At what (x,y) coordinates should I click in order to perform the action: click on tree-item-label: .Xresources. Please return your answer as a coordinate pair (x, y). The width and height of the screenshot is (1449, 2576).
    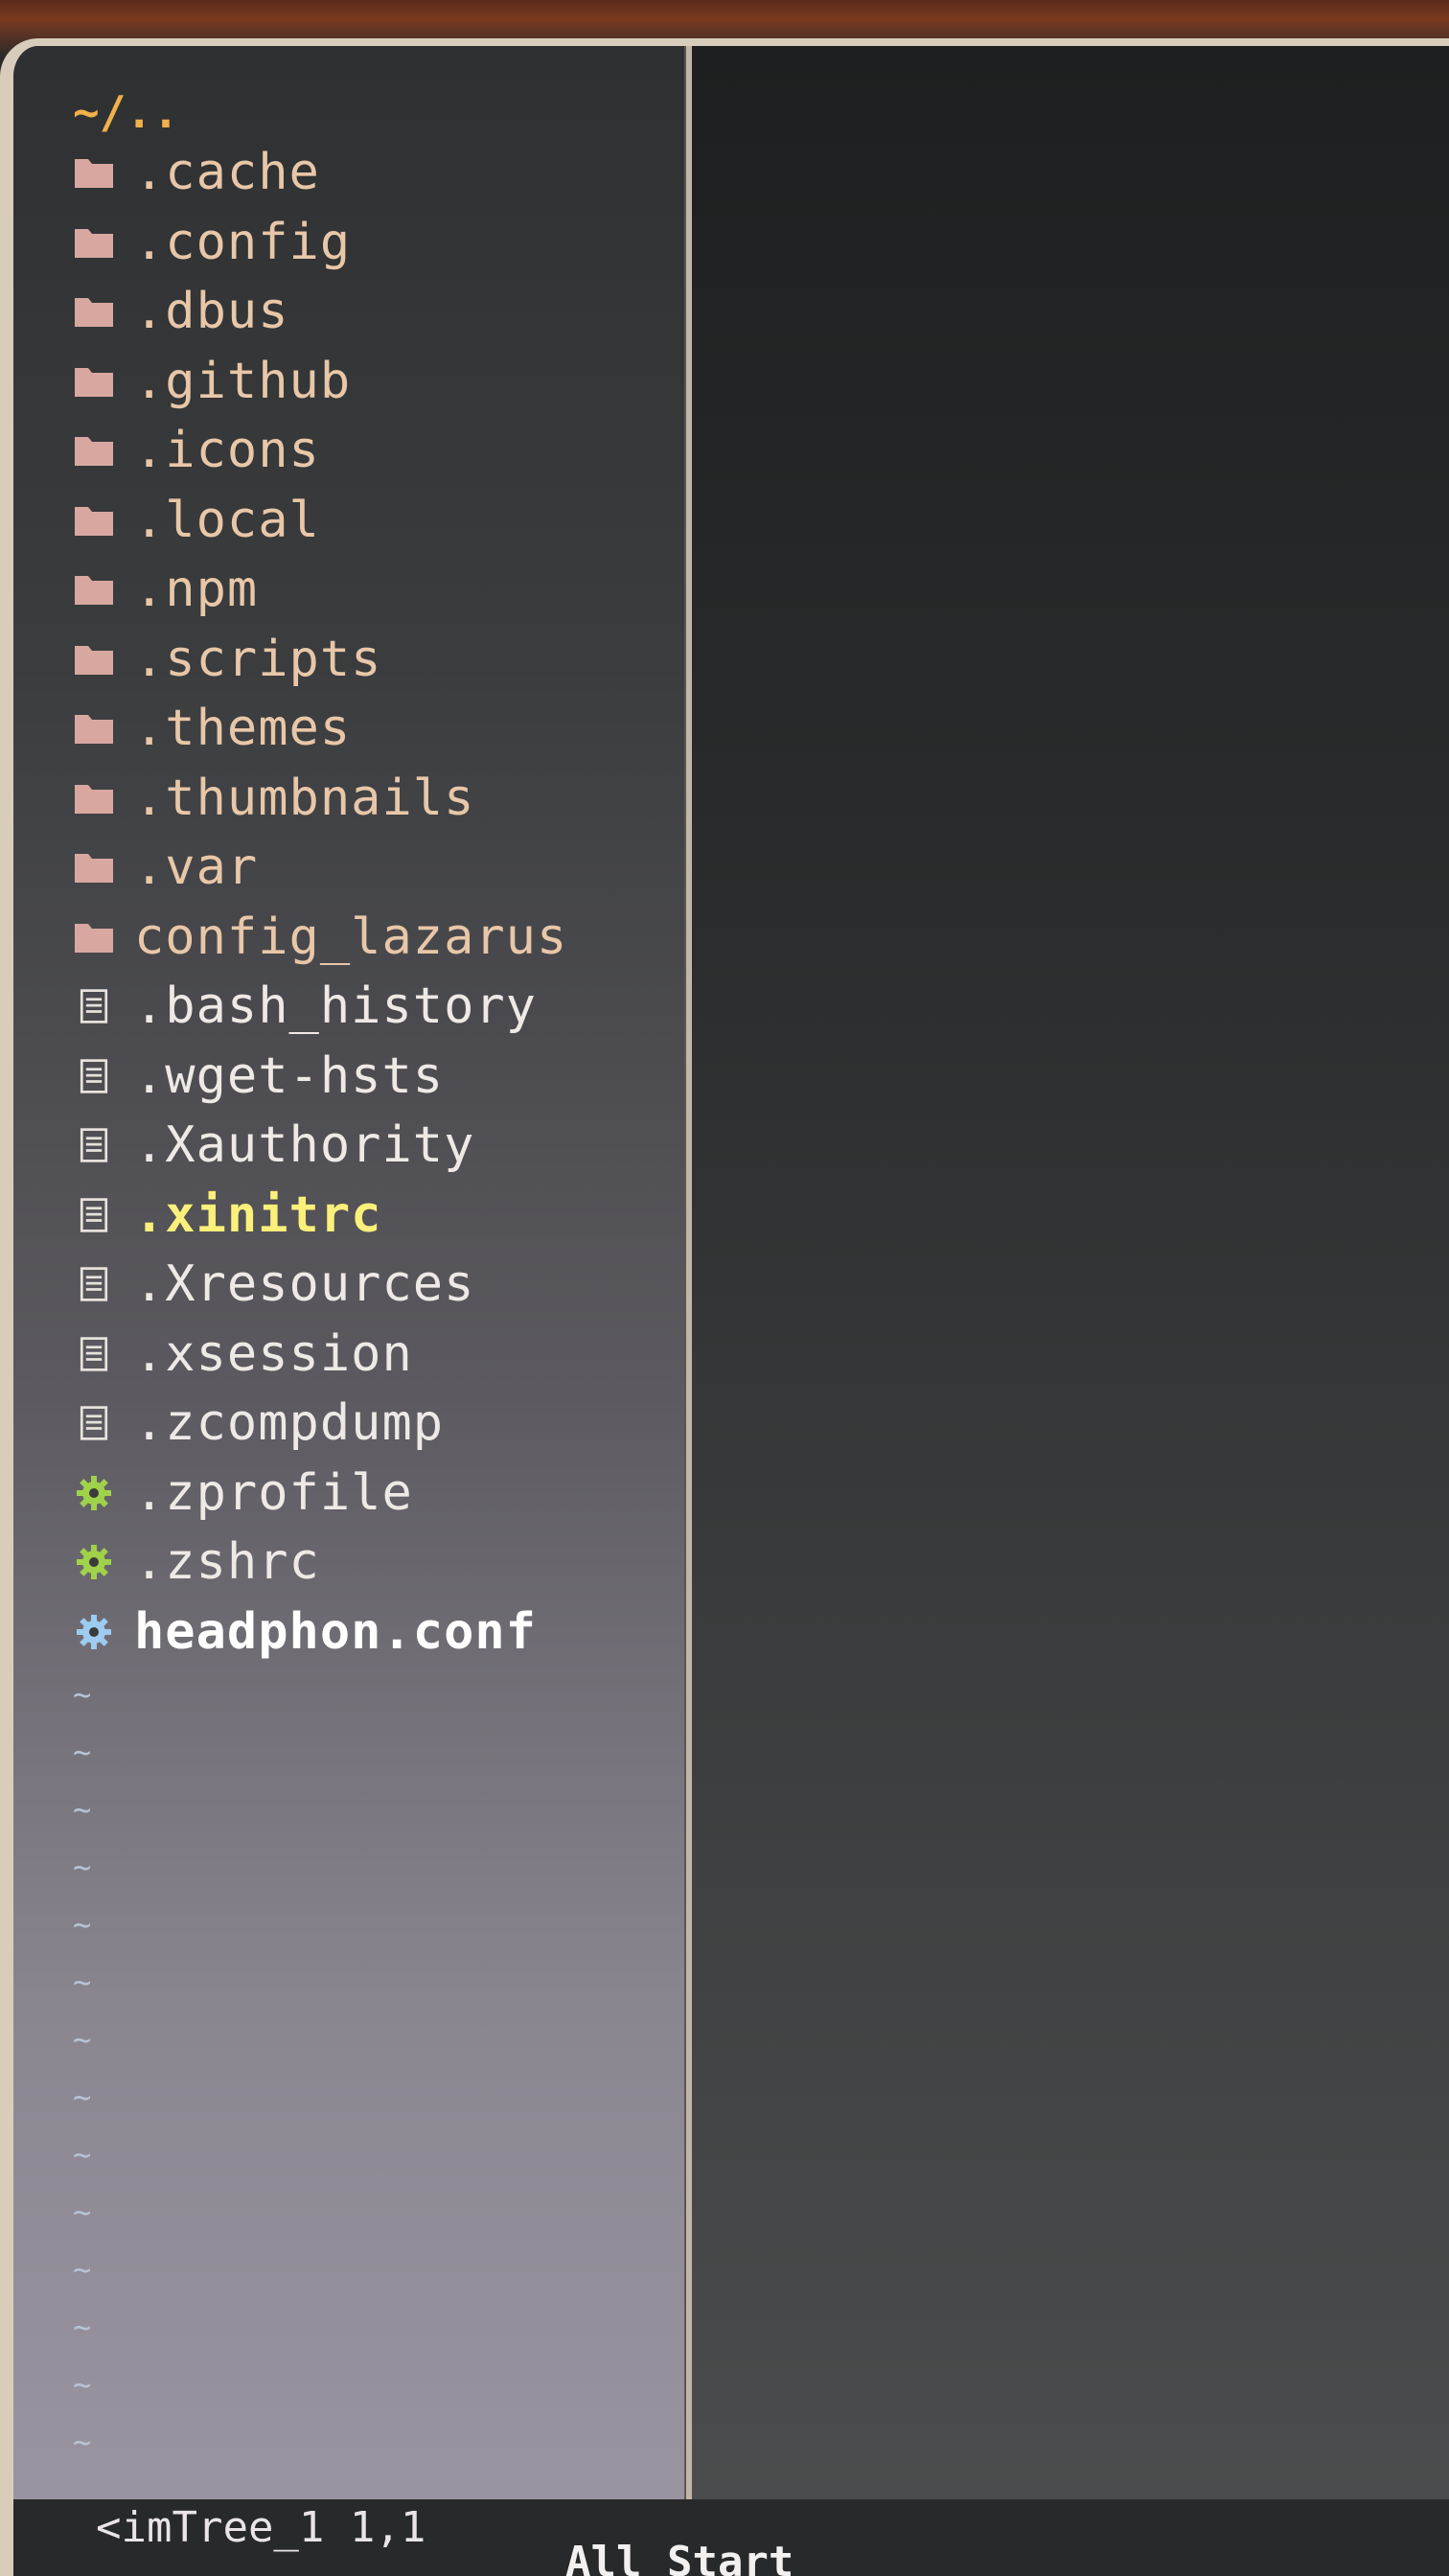
    Looking at the image, I should click on (304, 1284).